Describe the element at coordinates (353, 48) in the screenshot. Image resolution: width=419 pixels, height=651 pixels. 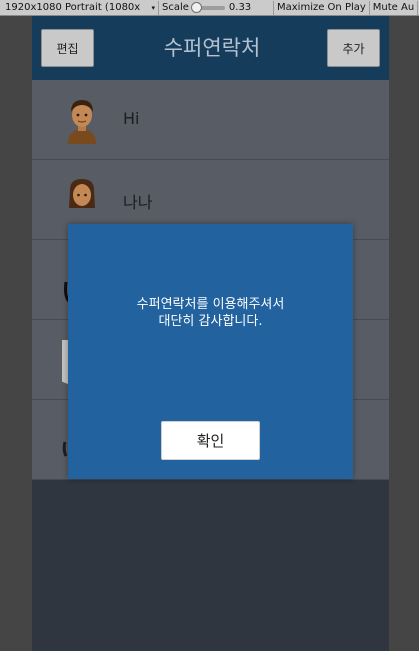
I see `add-button: 추가` at that location.